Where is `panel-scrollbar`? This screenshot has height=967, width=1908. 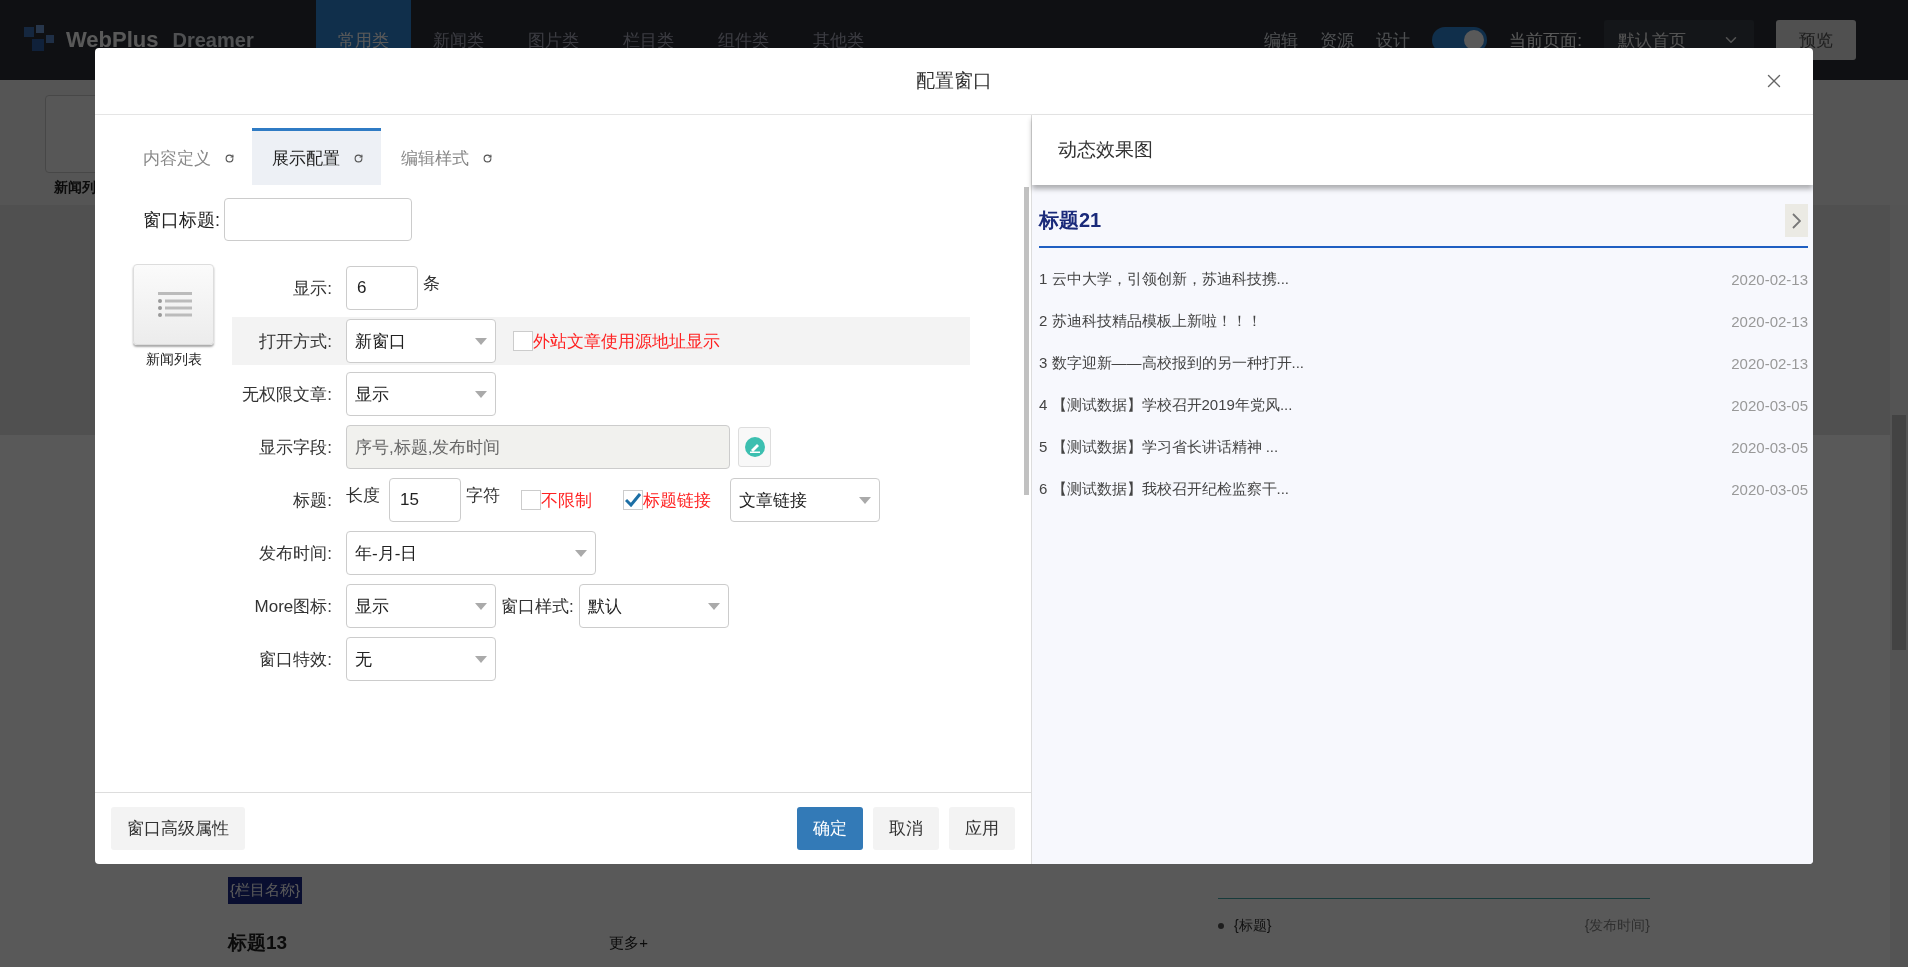
panel-scrollbar is located at coordinates (1026, 341).